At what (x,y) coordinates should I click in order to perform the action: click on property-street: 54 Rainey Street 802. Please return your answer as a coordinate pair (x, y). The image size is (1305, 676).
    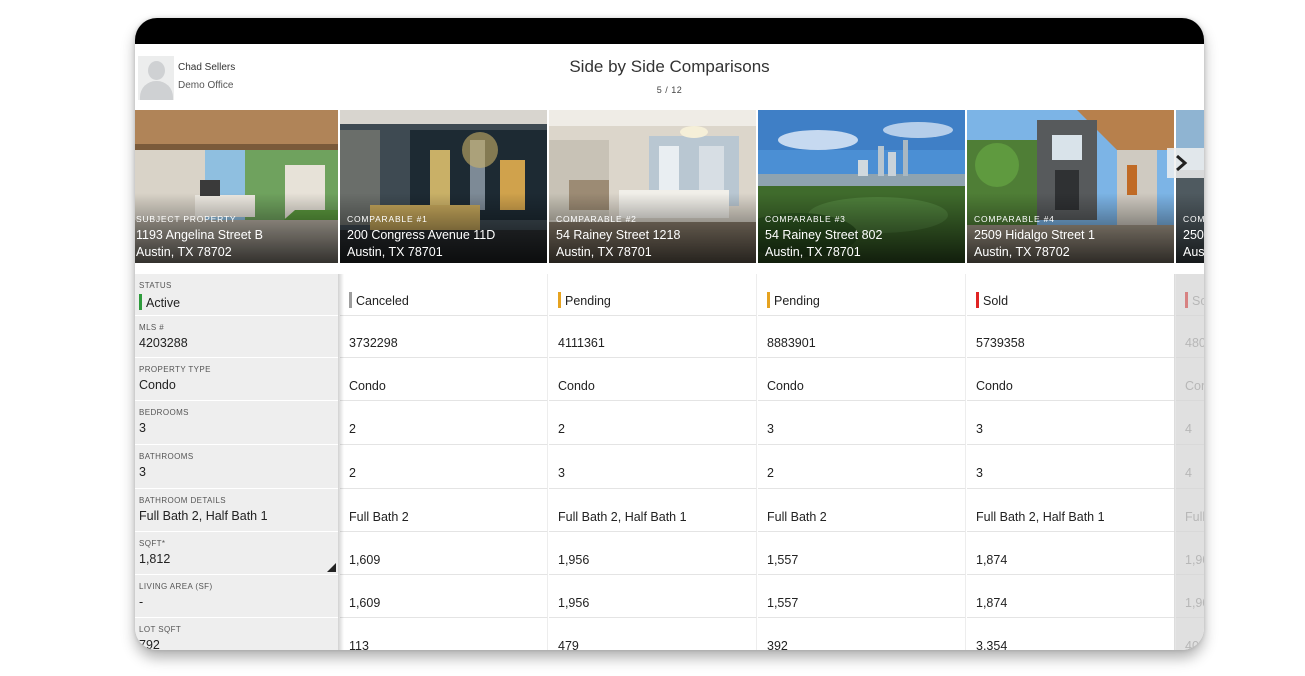
    Looking at the image, I should click on (824, 235).